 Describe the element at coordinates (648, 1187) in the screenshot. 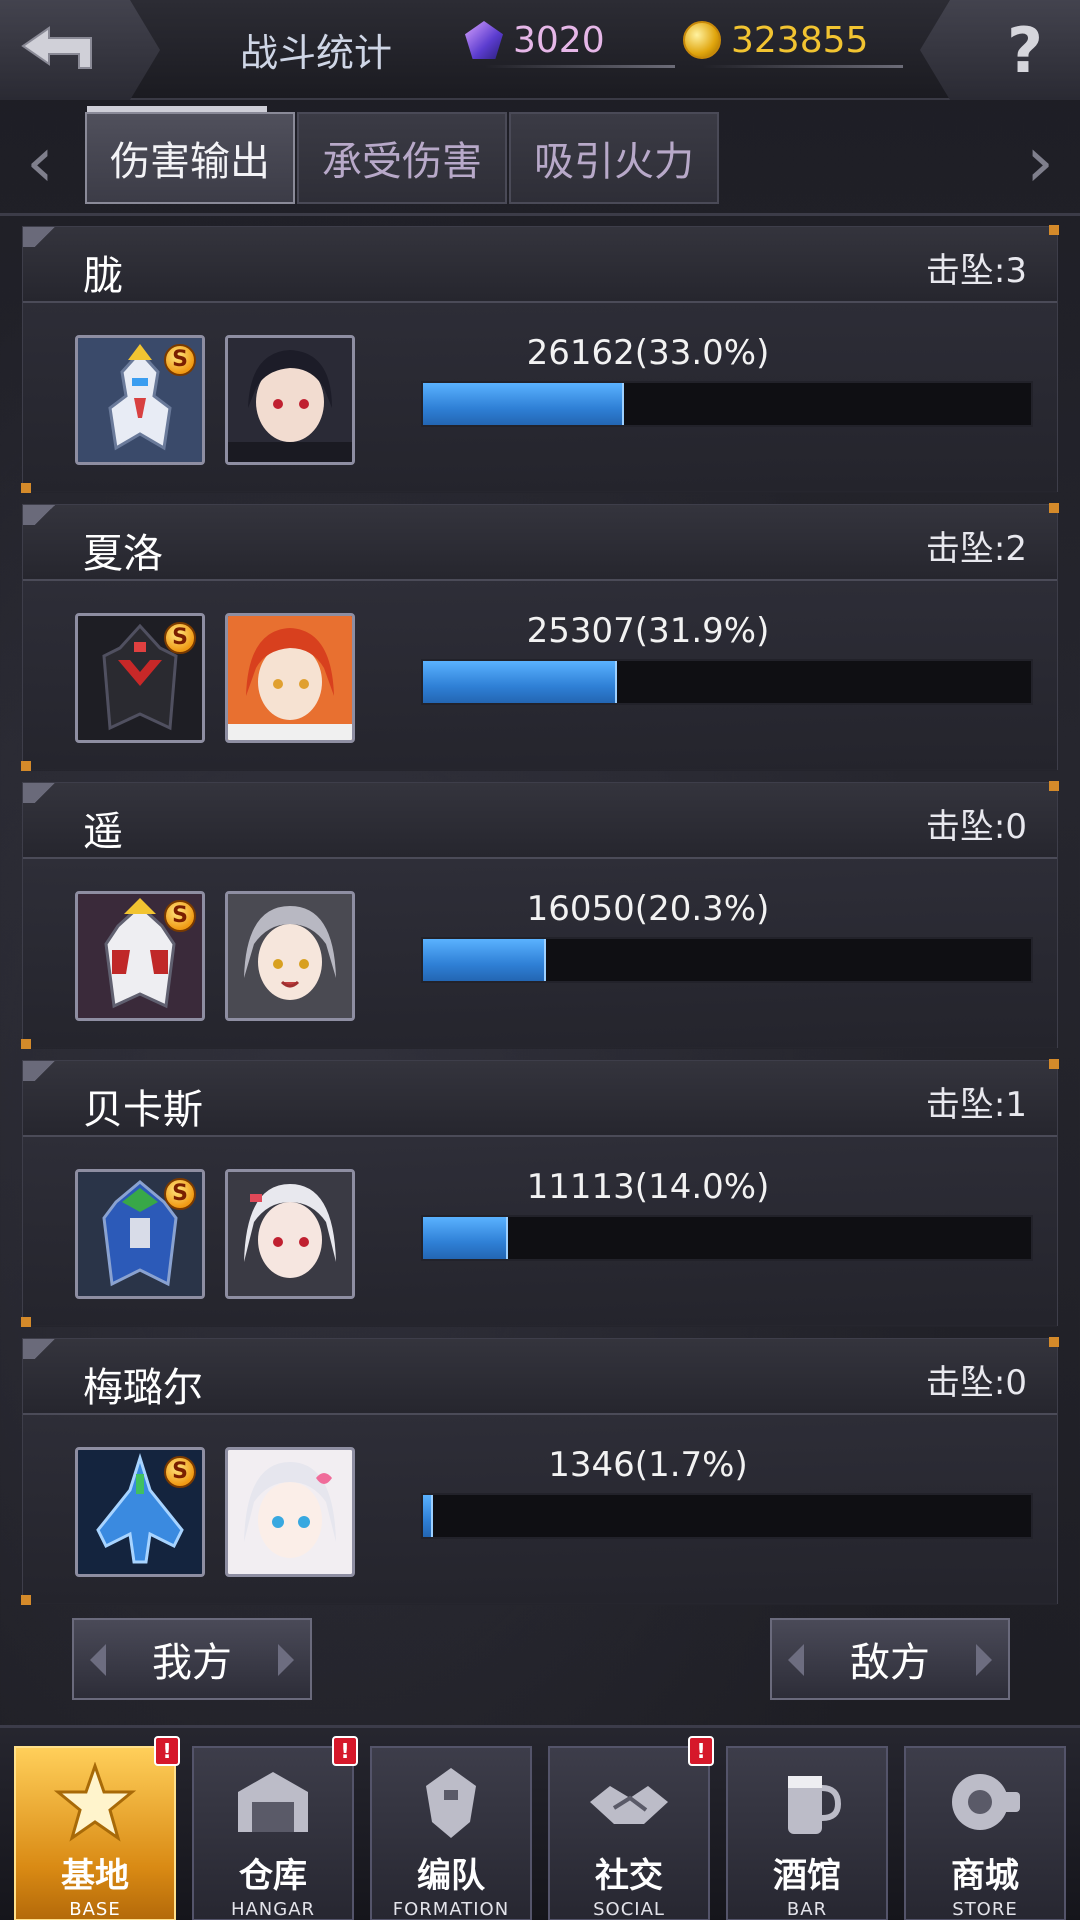

I see `damage-value: 11113(14.0%)` at that location.